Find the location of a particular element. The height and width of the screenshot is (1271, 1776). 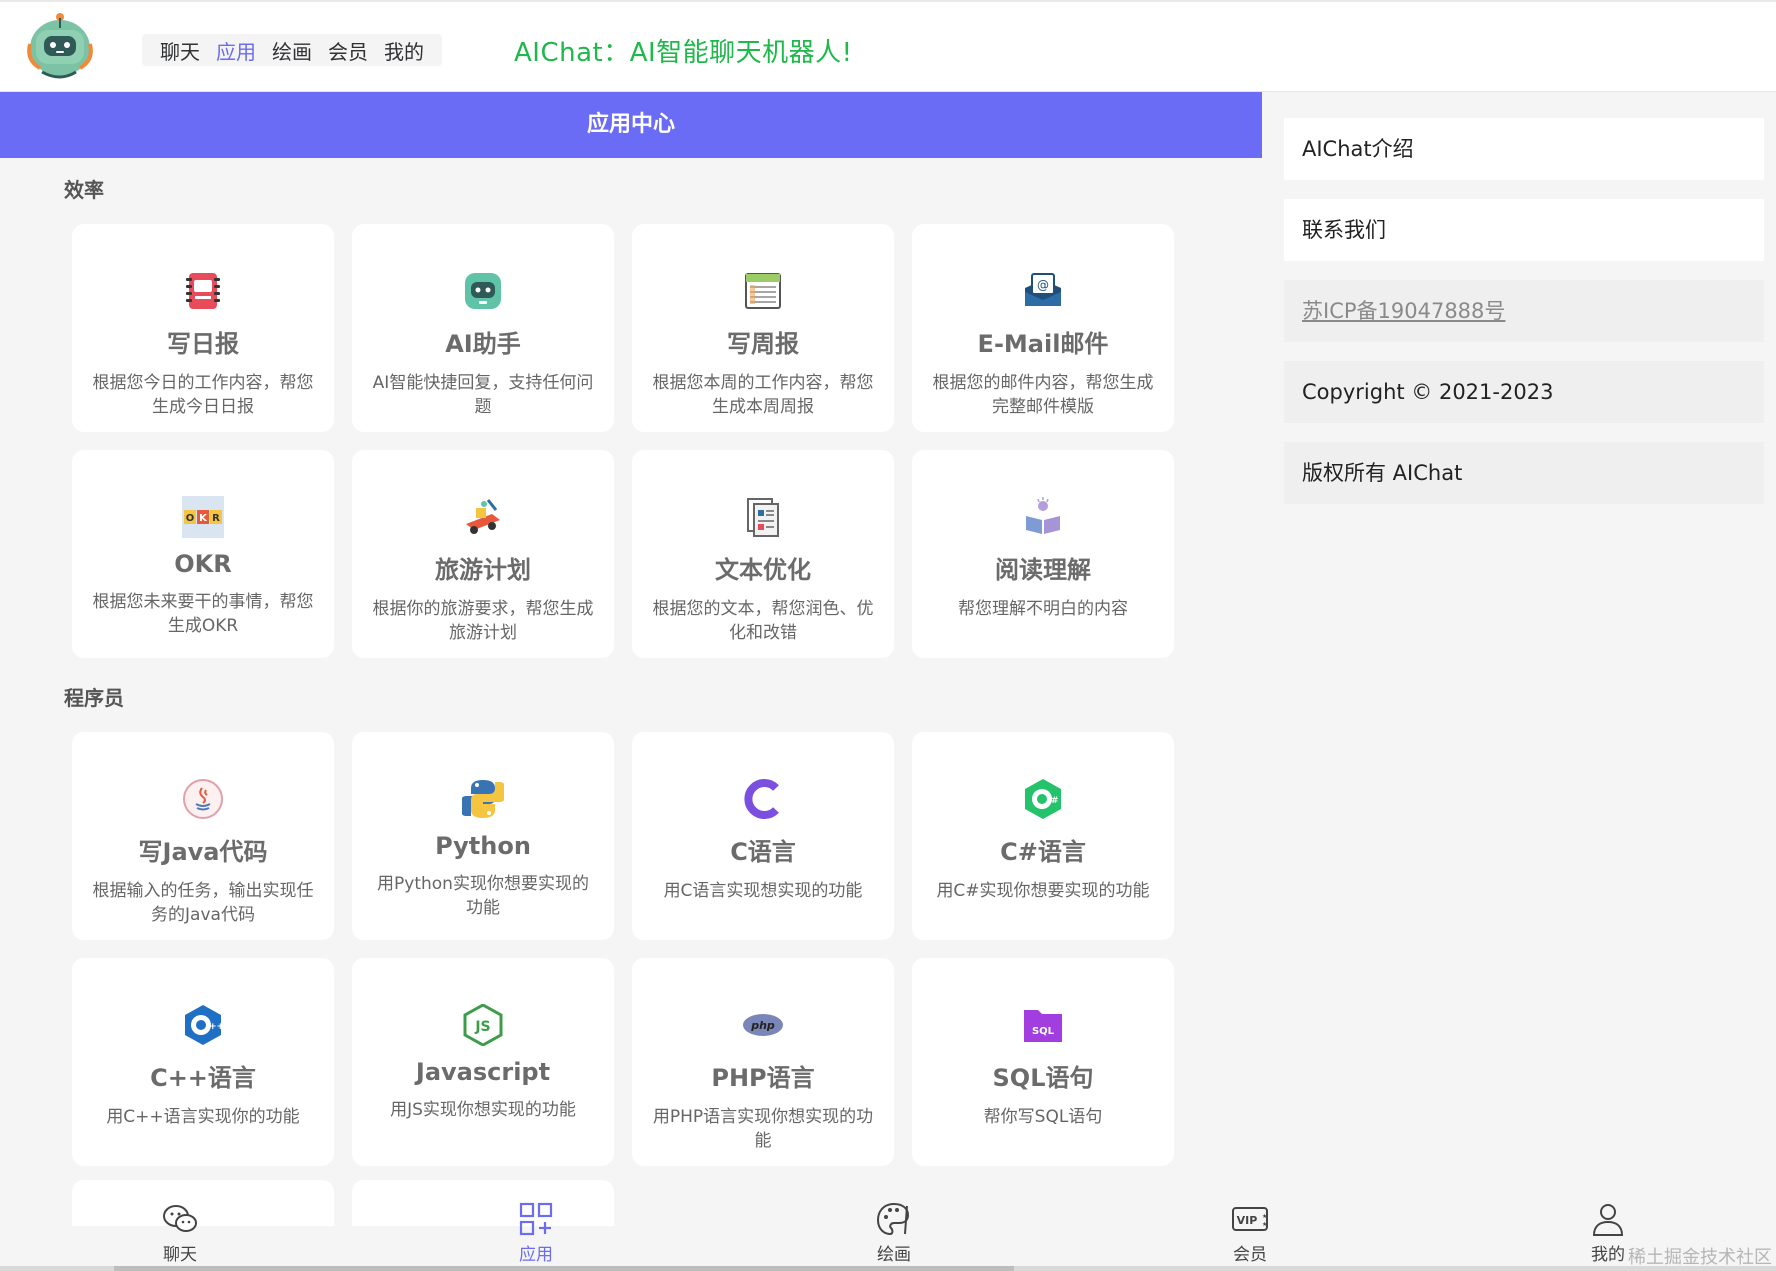

card-title: 文本优化 is located at coordinates (763, 570).